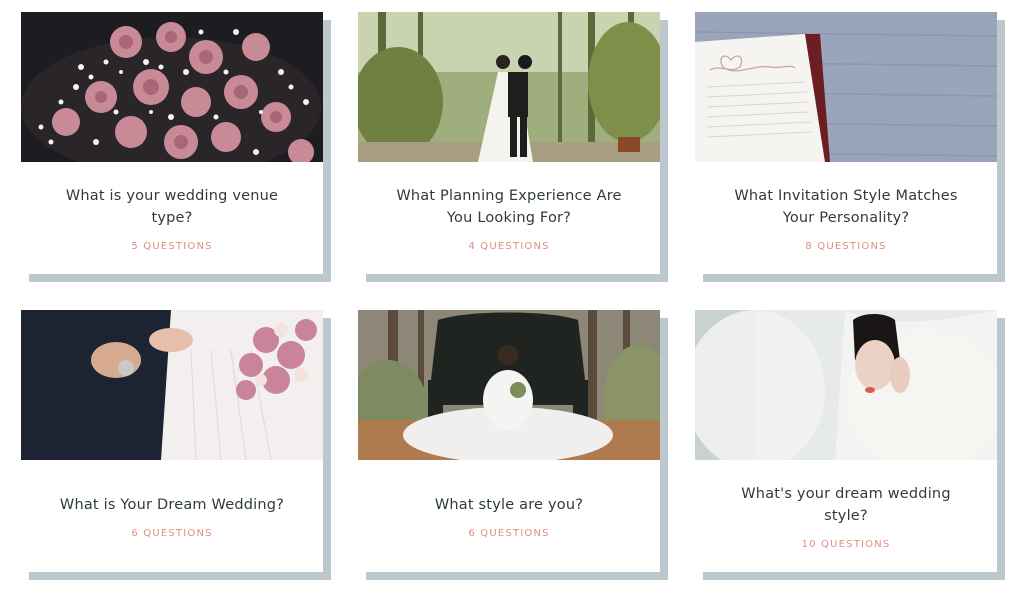 Image resolution: width=1024 pixels, height=597 pixels. What do you see at coordinates (172, 505) in the screenshot?
I see `quiz-title: What is Your Dream Wedding?` at bounding box center [172, 505].